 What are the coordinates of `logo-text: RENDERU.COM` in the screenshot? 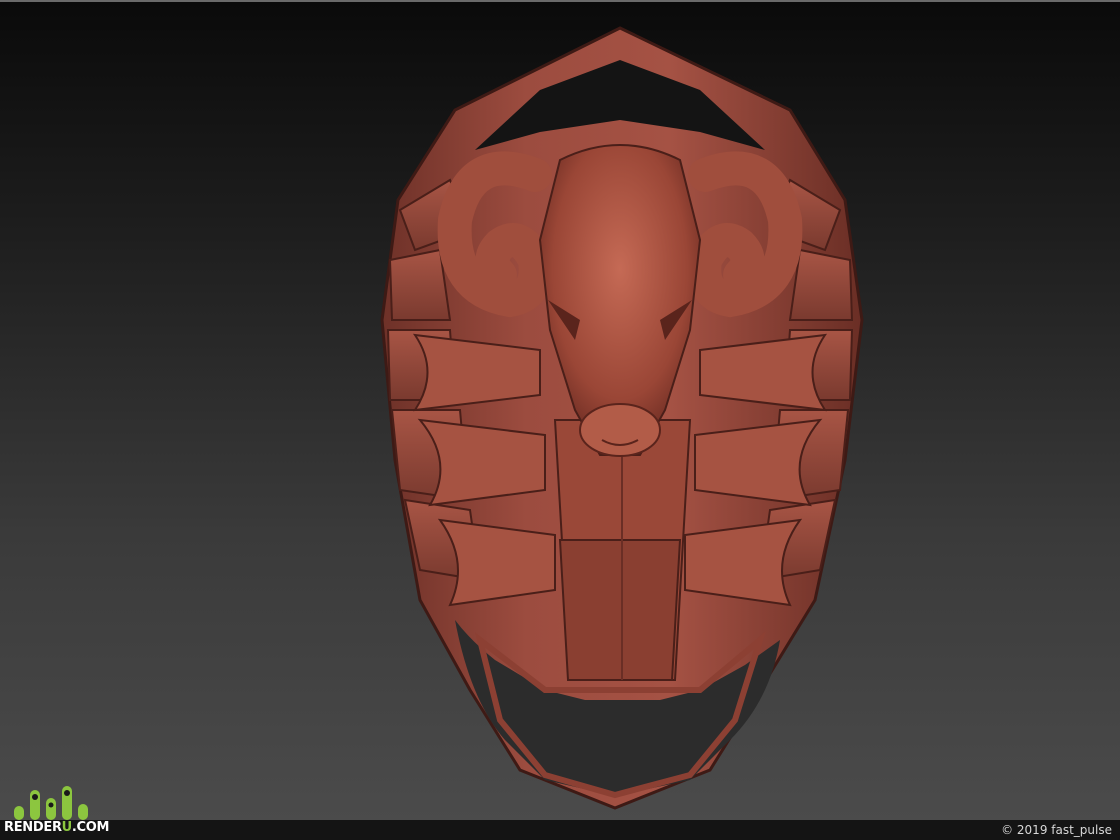 It's located at (57, 828).